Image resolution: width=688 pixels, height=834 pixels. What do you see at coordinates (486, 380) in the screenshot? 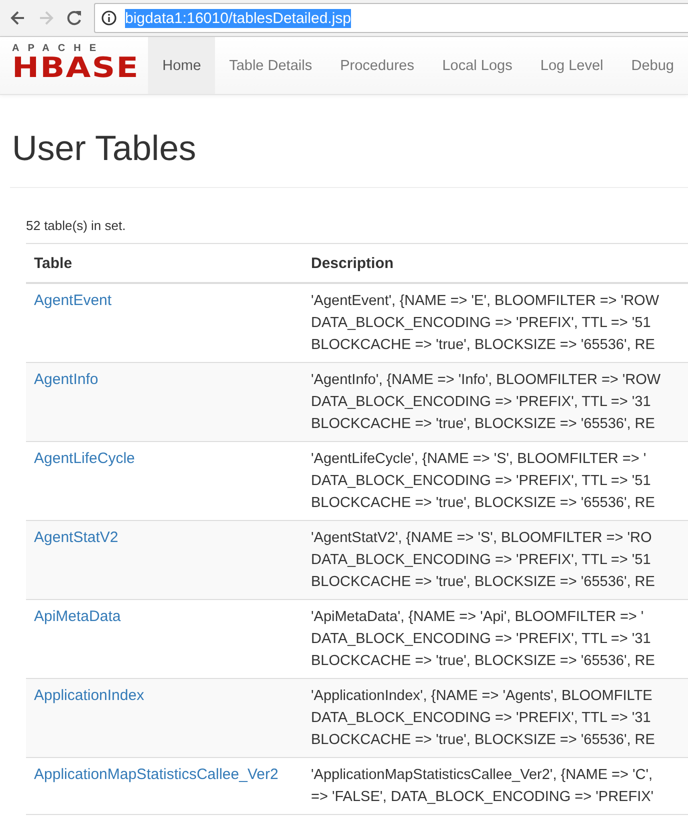
I see `description-text: 'AgentInfo', {NAME => 'Info', BLOOMFILTER => 'ROW` at bounding box center [486, 380].